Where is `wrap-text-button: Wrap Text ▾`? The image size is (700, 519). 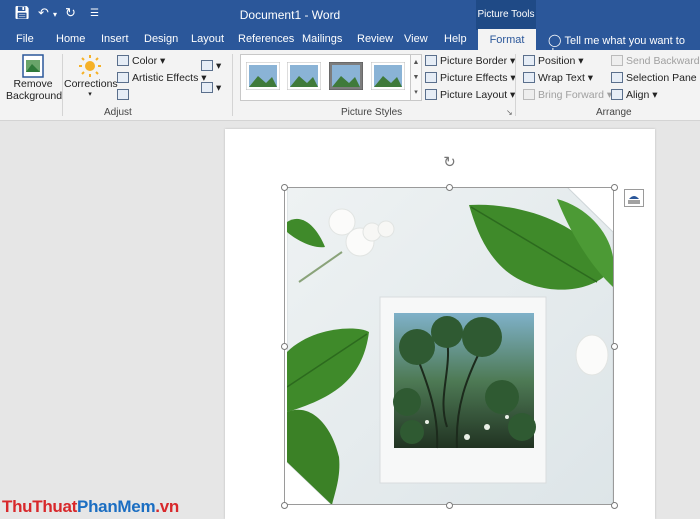 wrap-text-button: Wrap Text ▾ is located at coordinates (558, 78).